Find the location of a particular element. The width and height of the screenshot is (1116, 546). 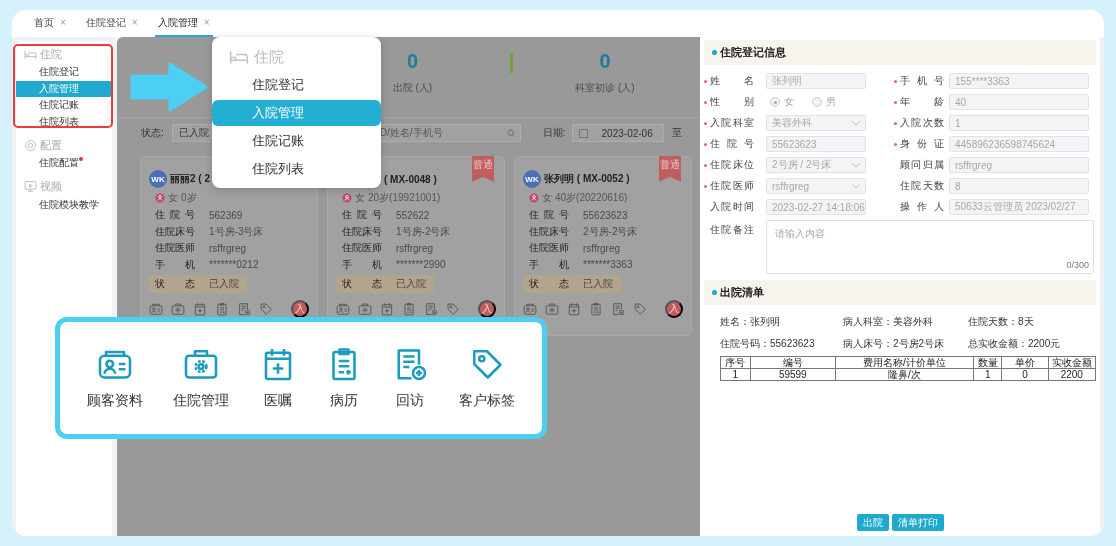

menu-heading: 住院 is located at coordinates (269, 57).